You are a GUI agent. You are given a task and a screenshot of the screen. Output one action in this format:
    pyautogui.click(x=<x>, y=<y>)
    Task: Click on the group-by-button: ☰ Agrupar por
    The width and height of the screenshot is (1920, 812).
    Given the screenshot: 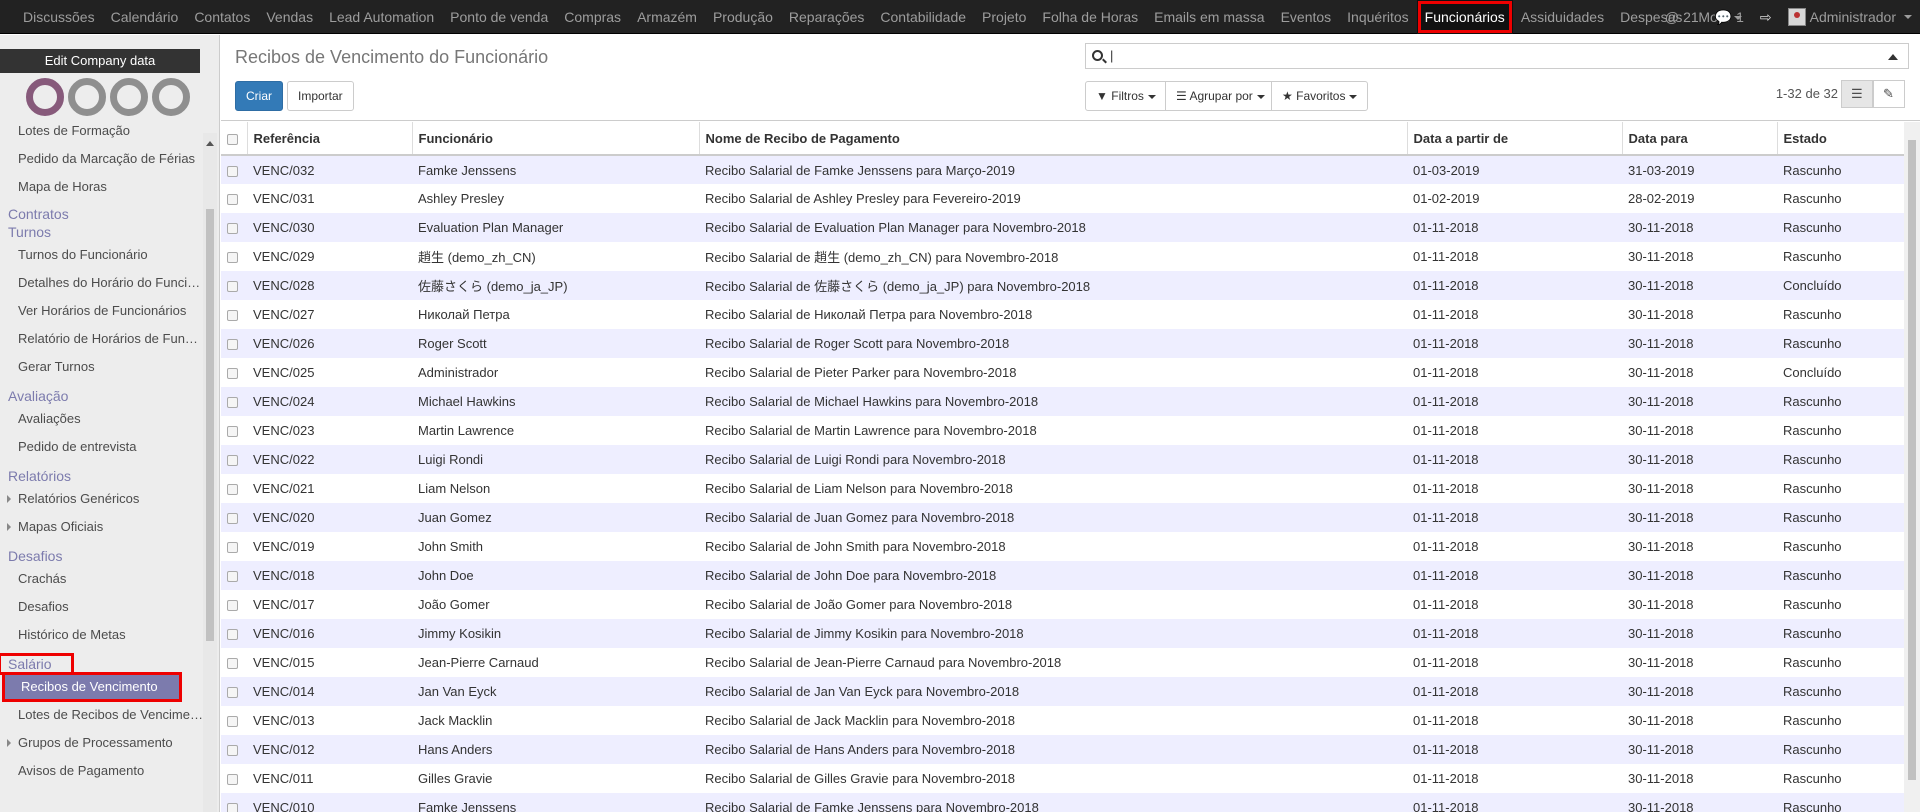 What is the action you would take?
    pyautogui.click(x=1220, y=96)
    